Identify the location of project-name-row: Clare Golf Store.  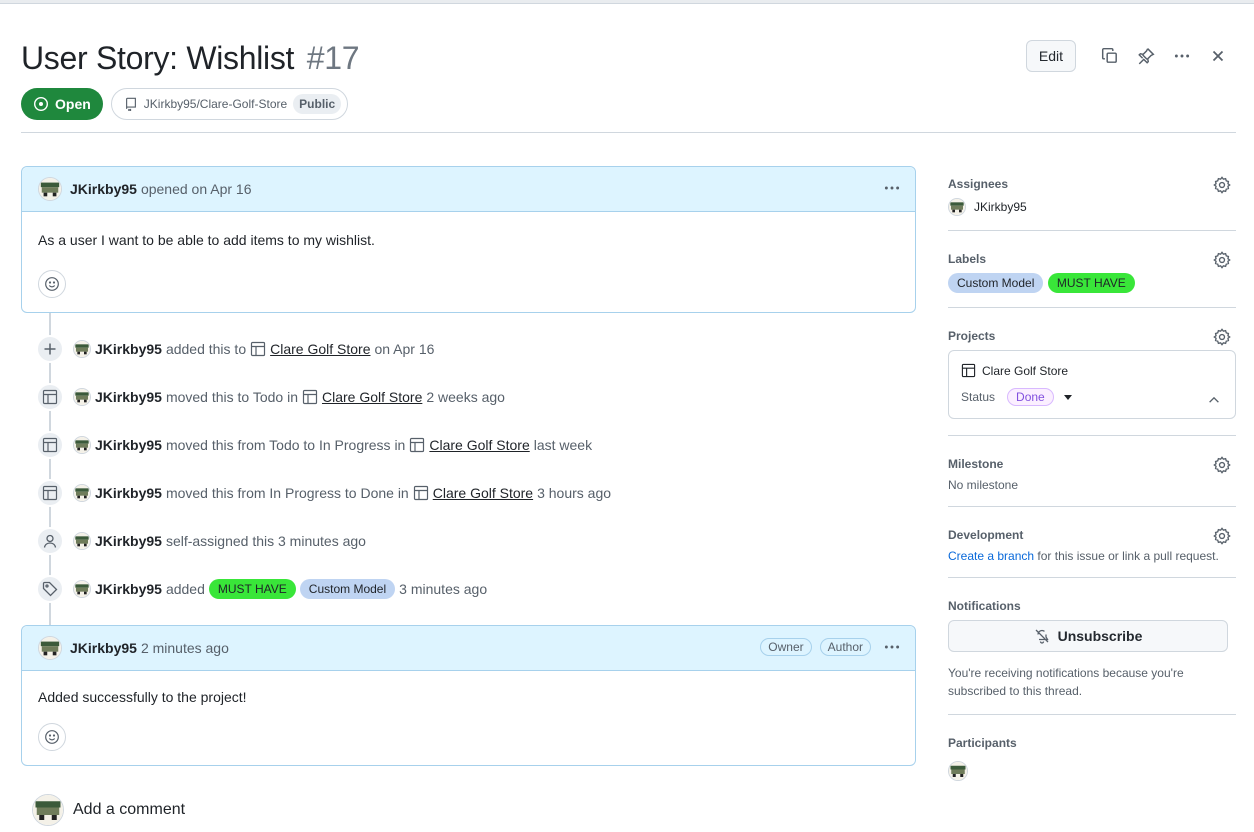
(1092, 370).